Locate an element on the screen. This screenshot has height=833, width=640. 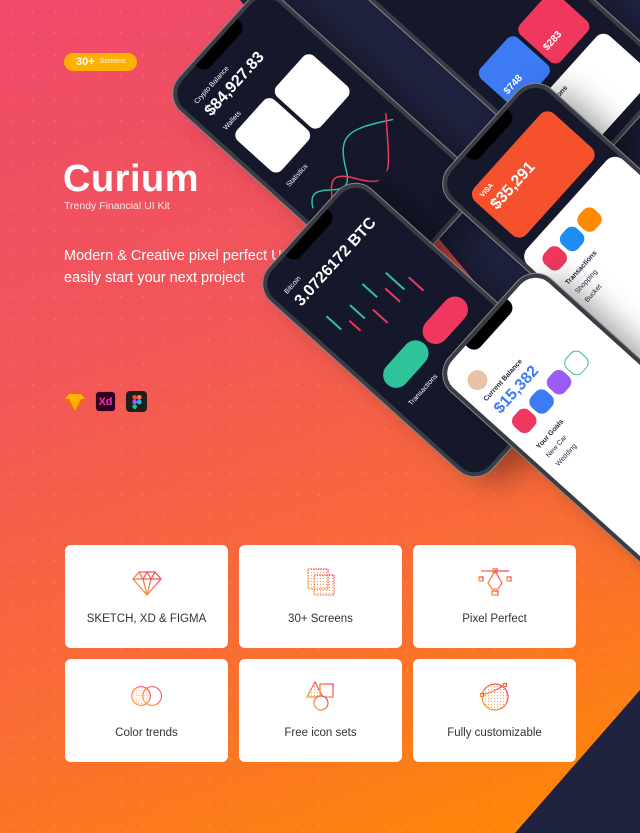
feature-card: Pixel Perfect is located at coordinates (494, 596).